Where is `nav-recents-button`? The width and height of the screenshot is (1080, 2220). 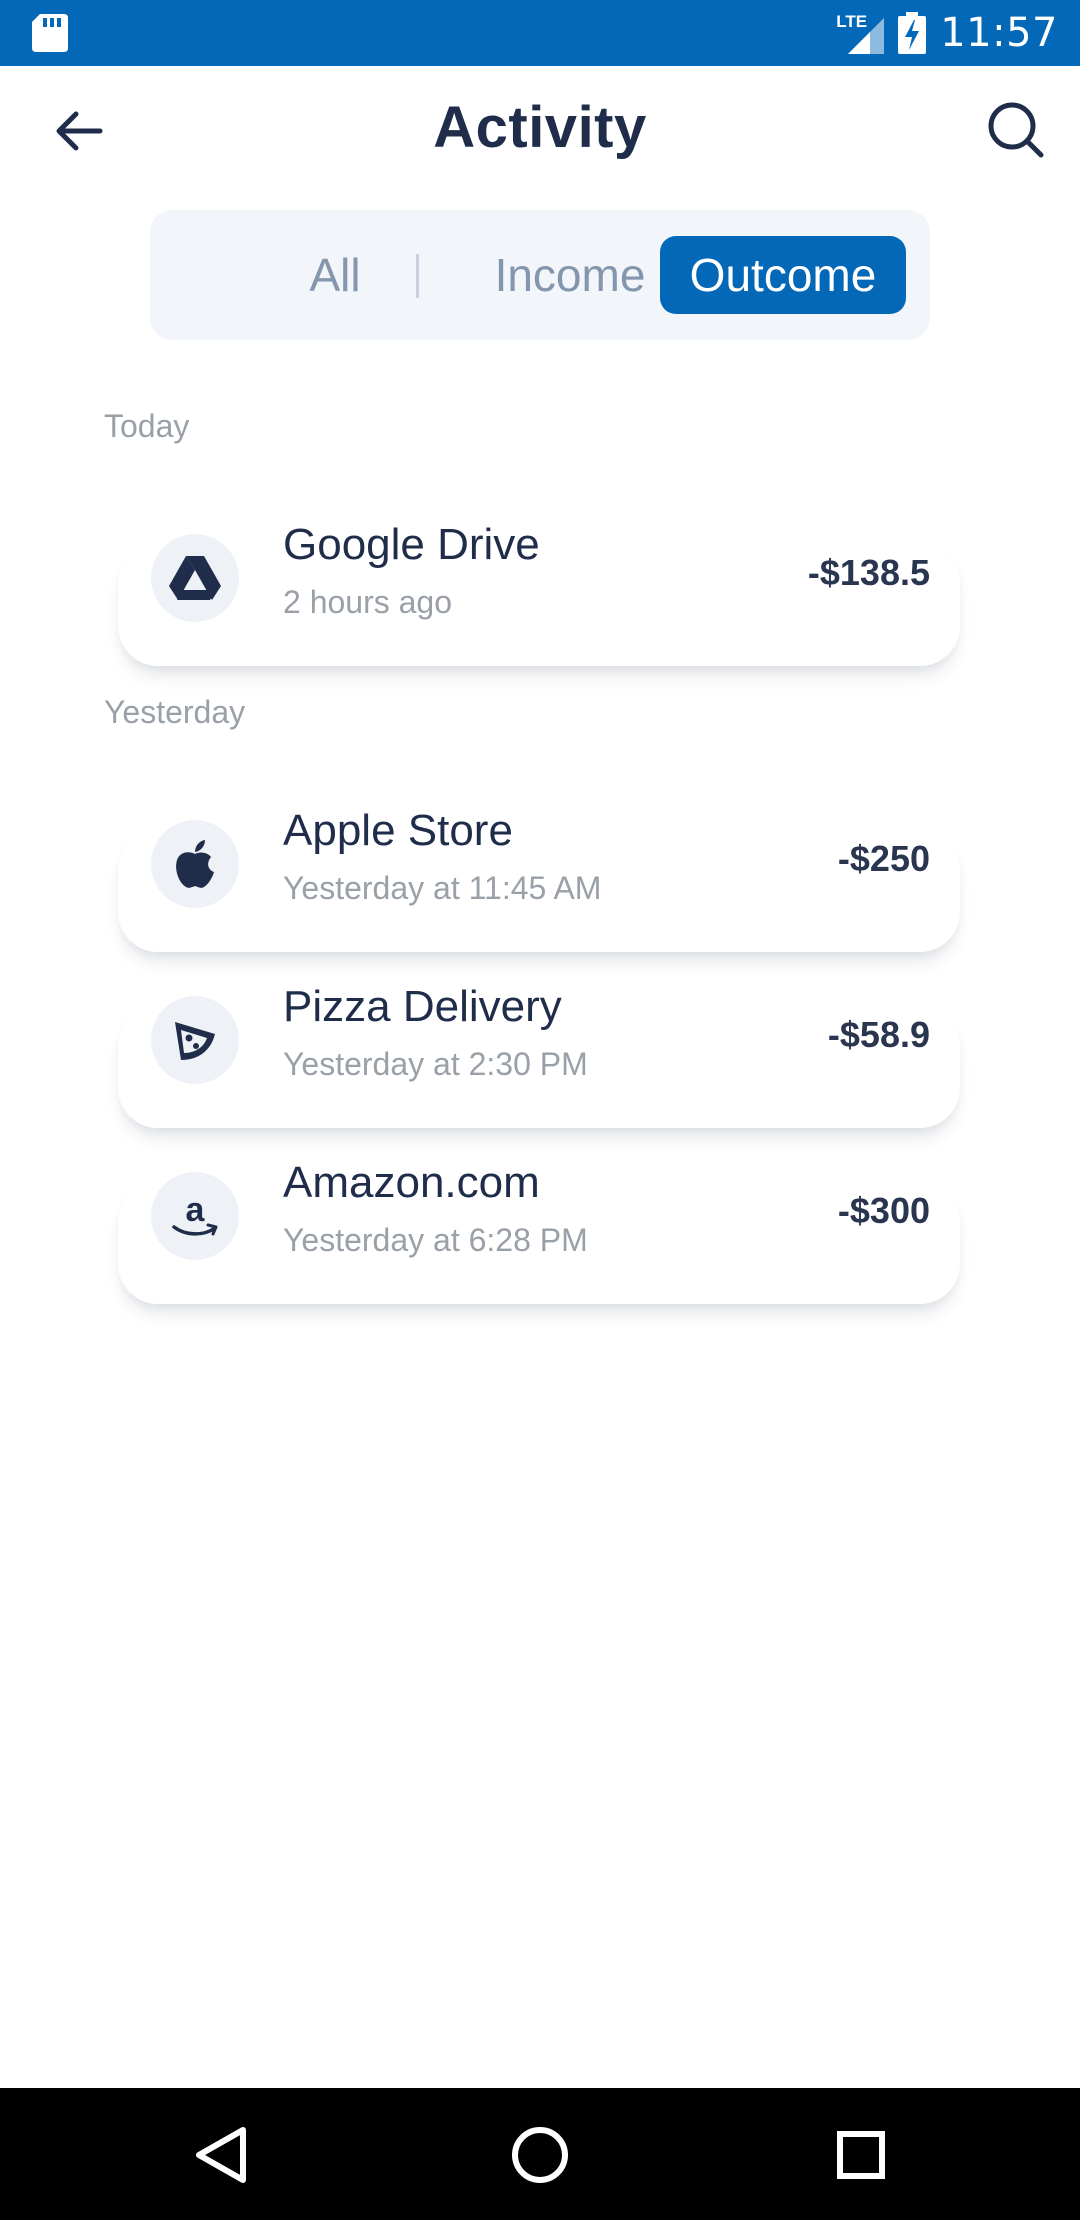 nav-recents-button is located at coordinates (861, 2155).